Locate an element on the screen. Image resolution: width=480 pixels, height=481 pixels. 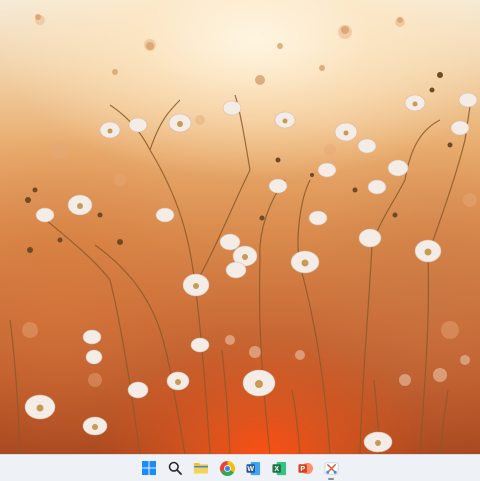
chrome-icon is located at coordinates (227, 468).